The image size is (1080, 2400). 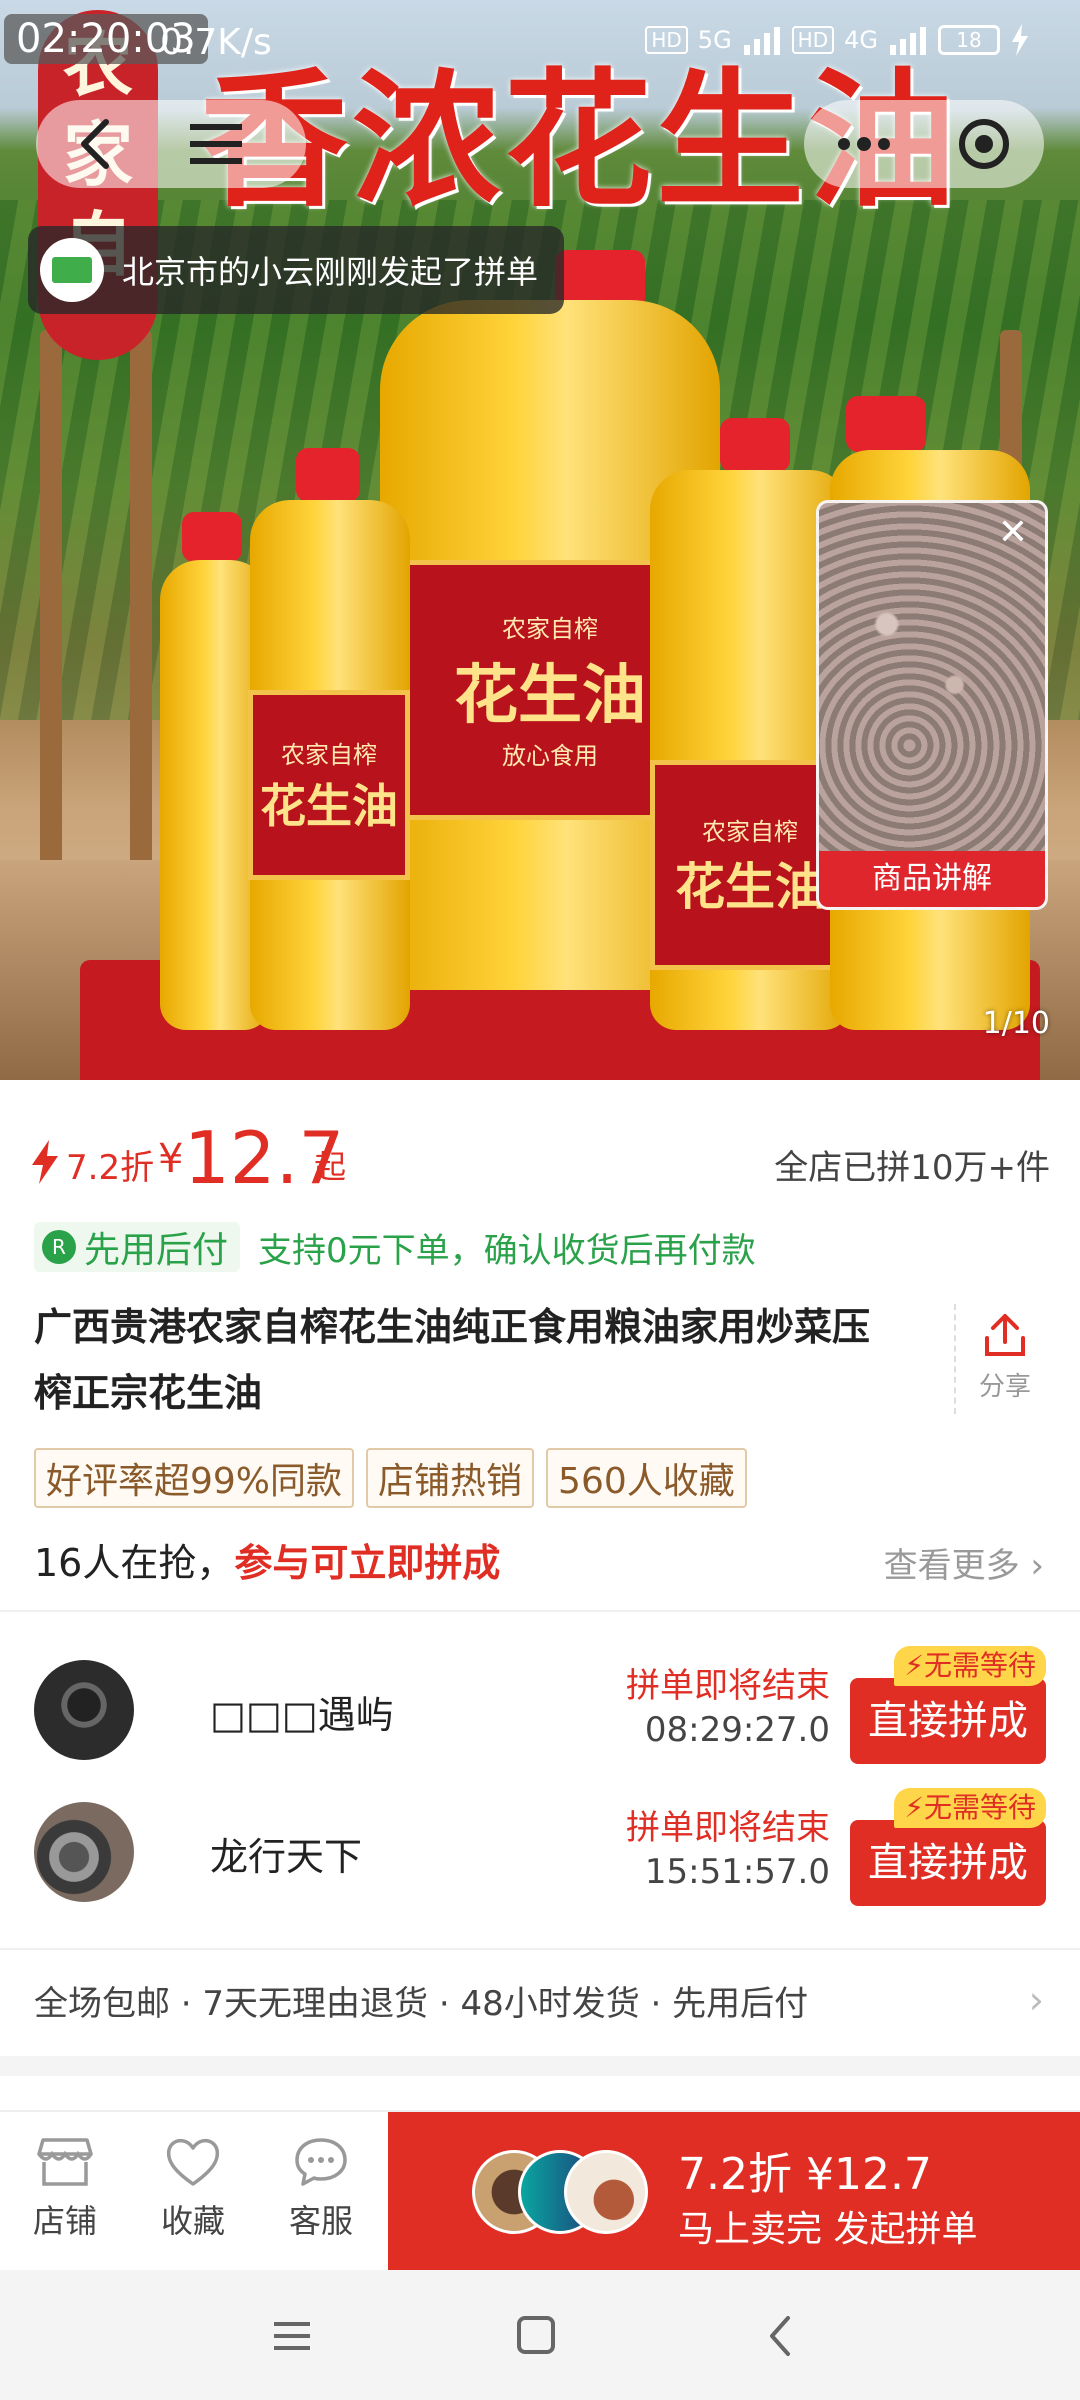 What do you see at coordinates (302, 1715) in the screenshot?
I see `group-user-name: □□□遇屿` at bounding box center [302, 1715].